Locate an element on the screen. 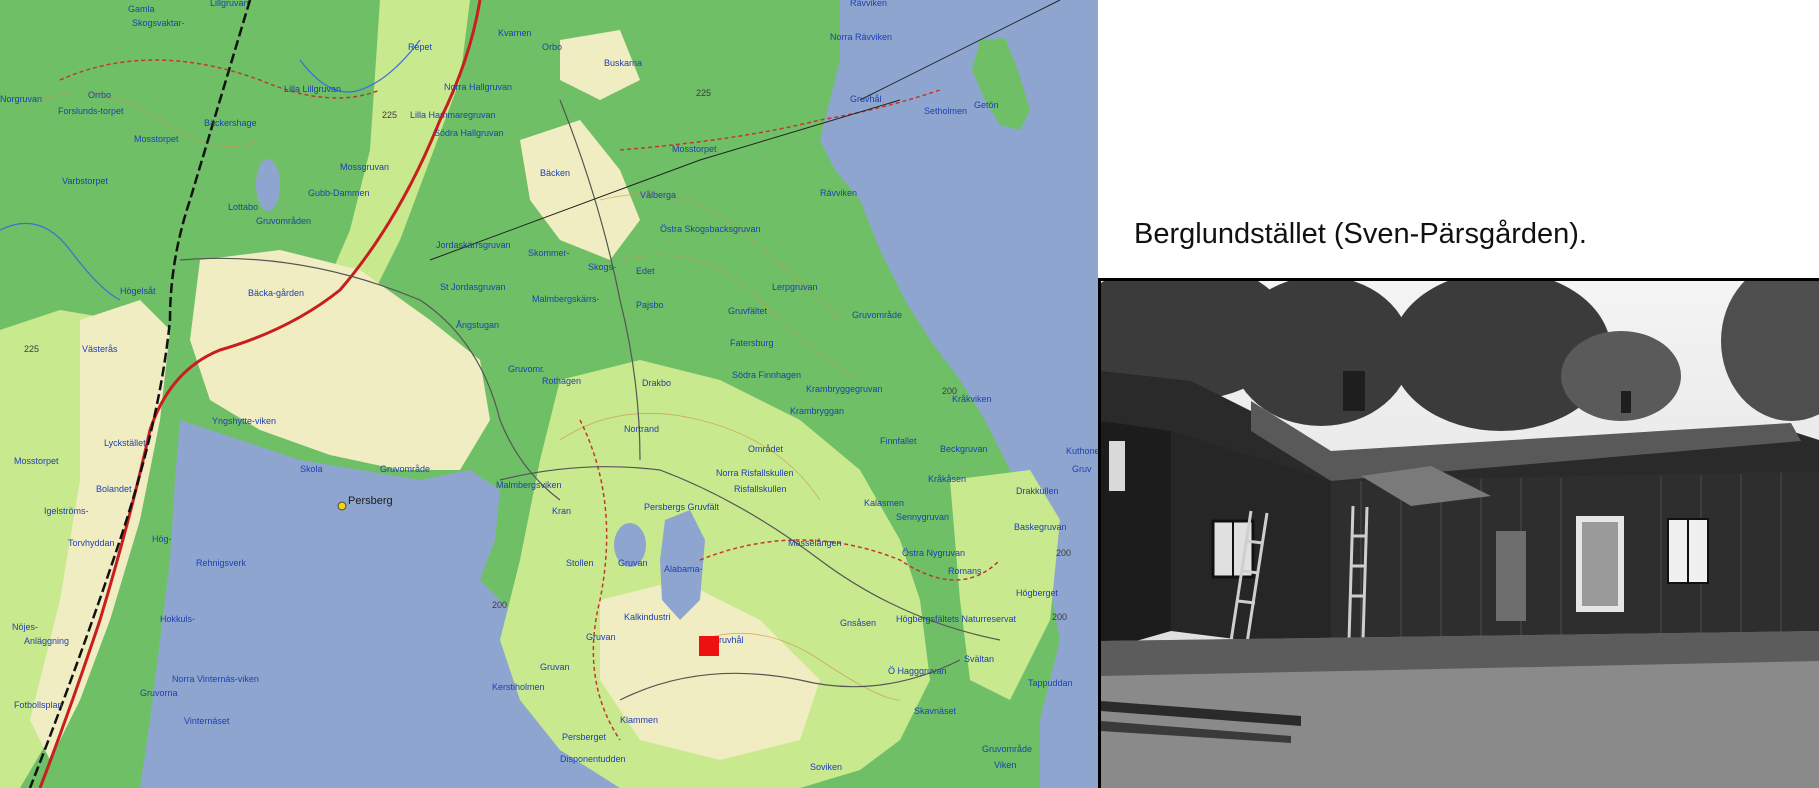 This screenshot has height=788, width=1819. map-label: Kalasmen is located at coordinates (884, 503).